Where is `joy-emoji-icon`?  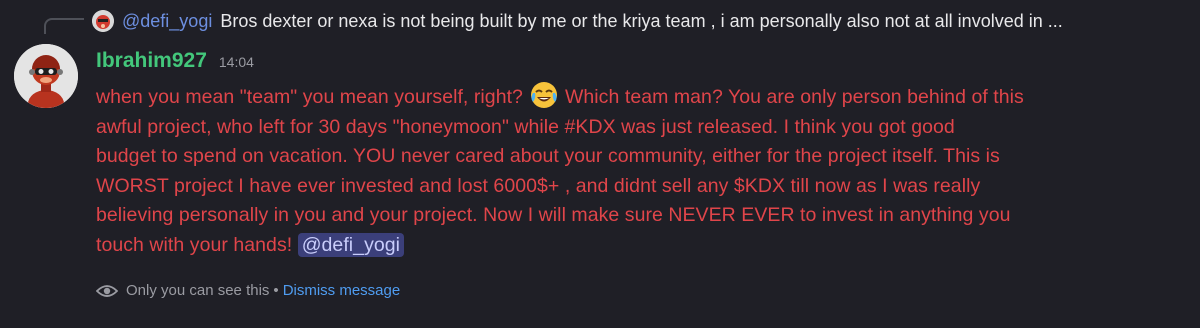 joy-emoji-icon is located at coordinates (544, 95).